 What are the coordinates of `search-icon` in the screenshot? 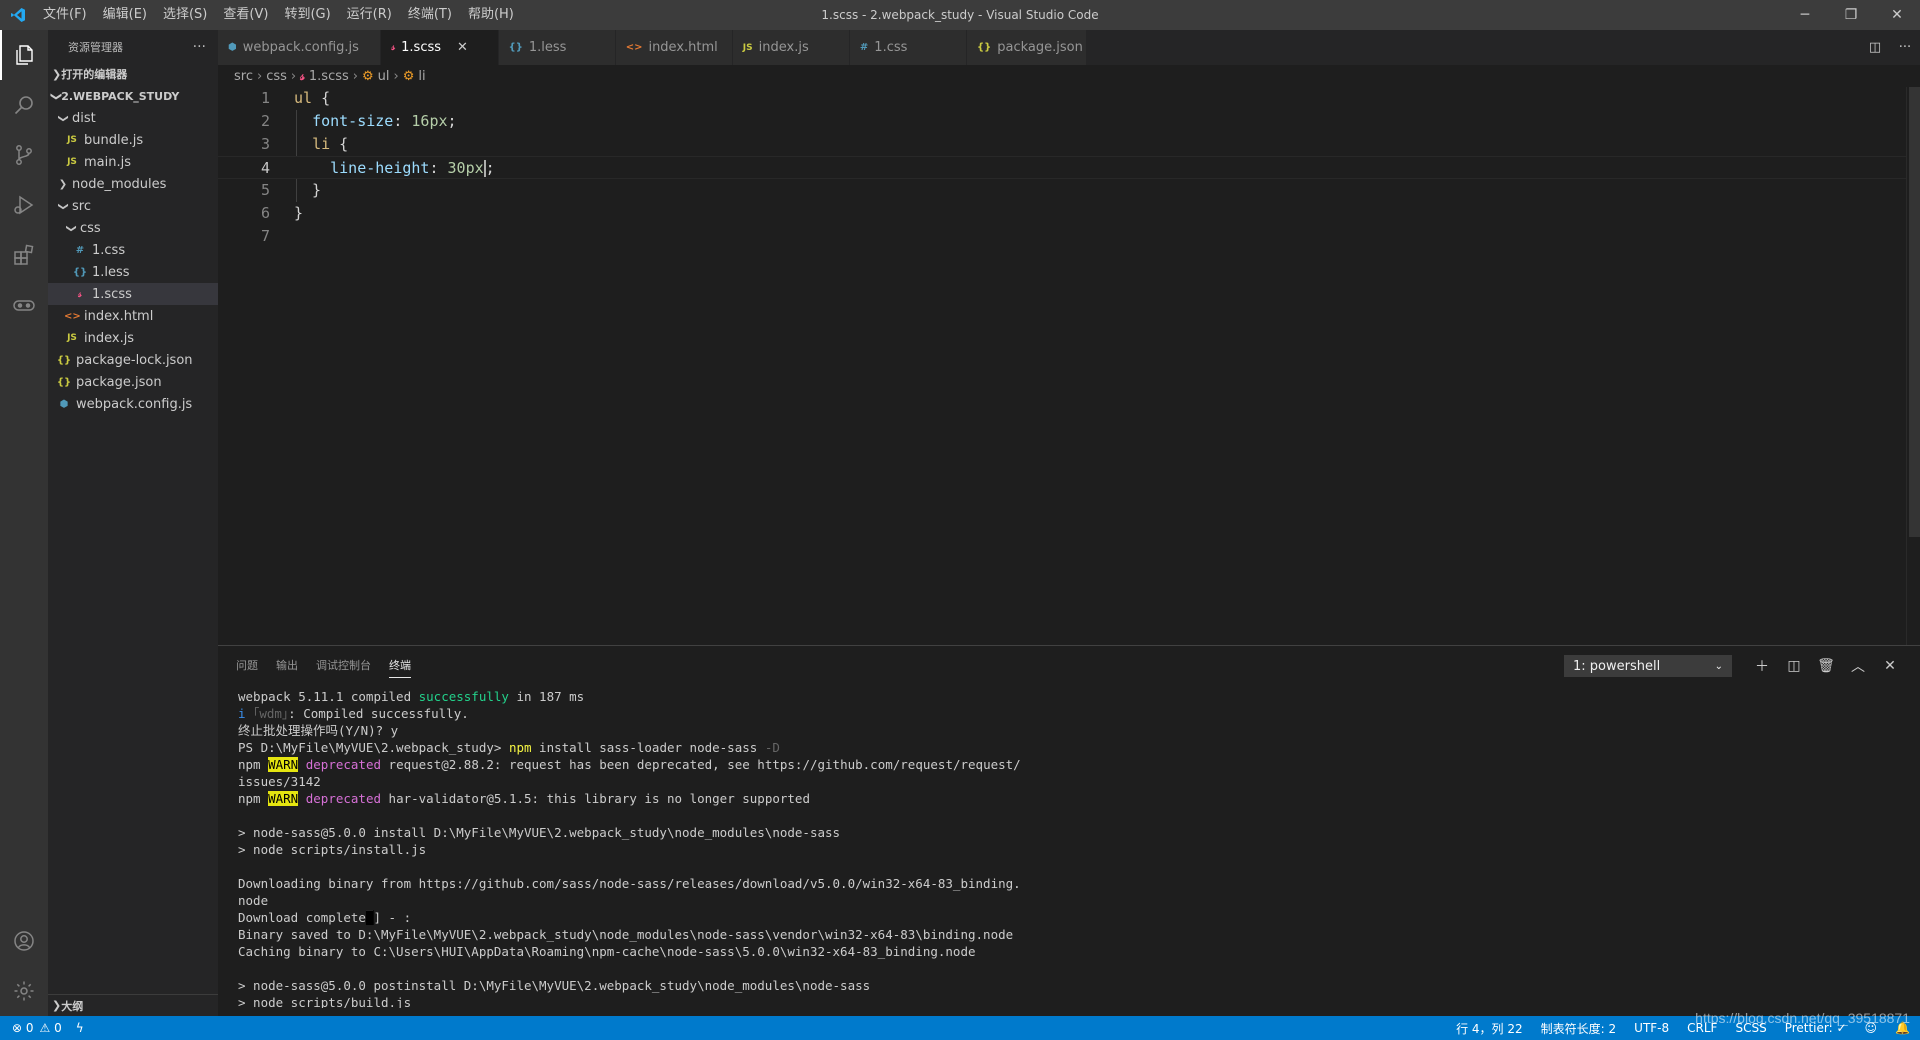 It's located at (24, 105).